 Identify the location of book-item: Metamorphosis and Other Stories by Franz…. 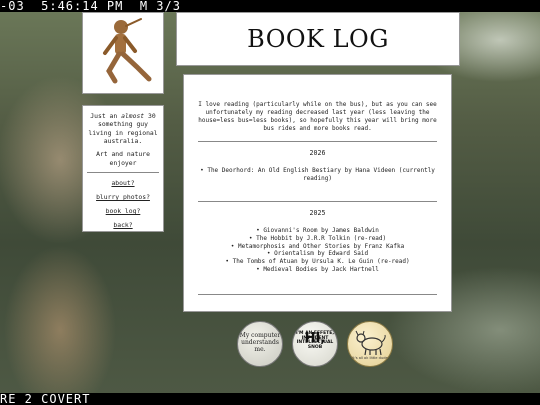
(317, 247).